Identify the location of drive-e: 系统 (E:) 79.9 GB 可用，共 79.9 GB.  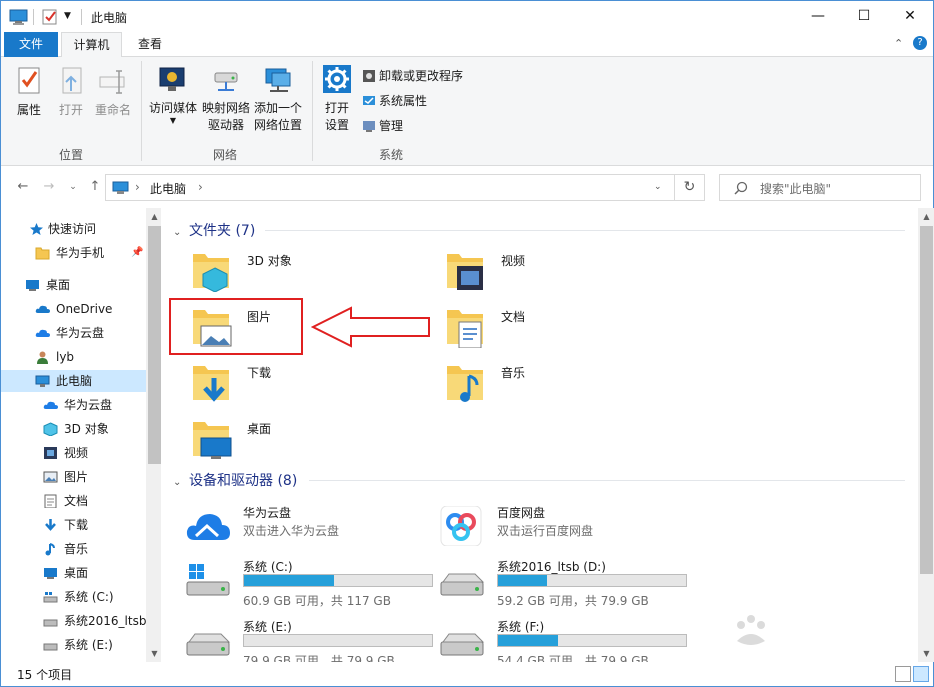
(315, 641).